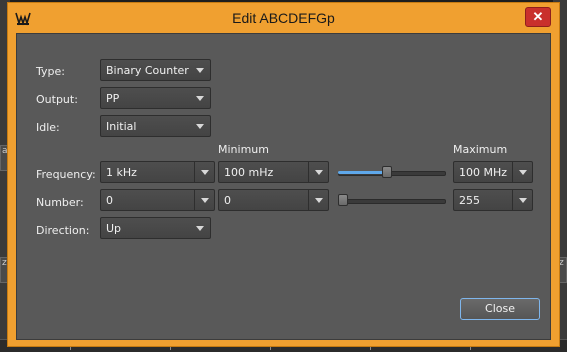  What do you see at coordinates (147, 70) in the screenshot?
I see `type-value: Binary Counter` at bounding box center [147, 70].